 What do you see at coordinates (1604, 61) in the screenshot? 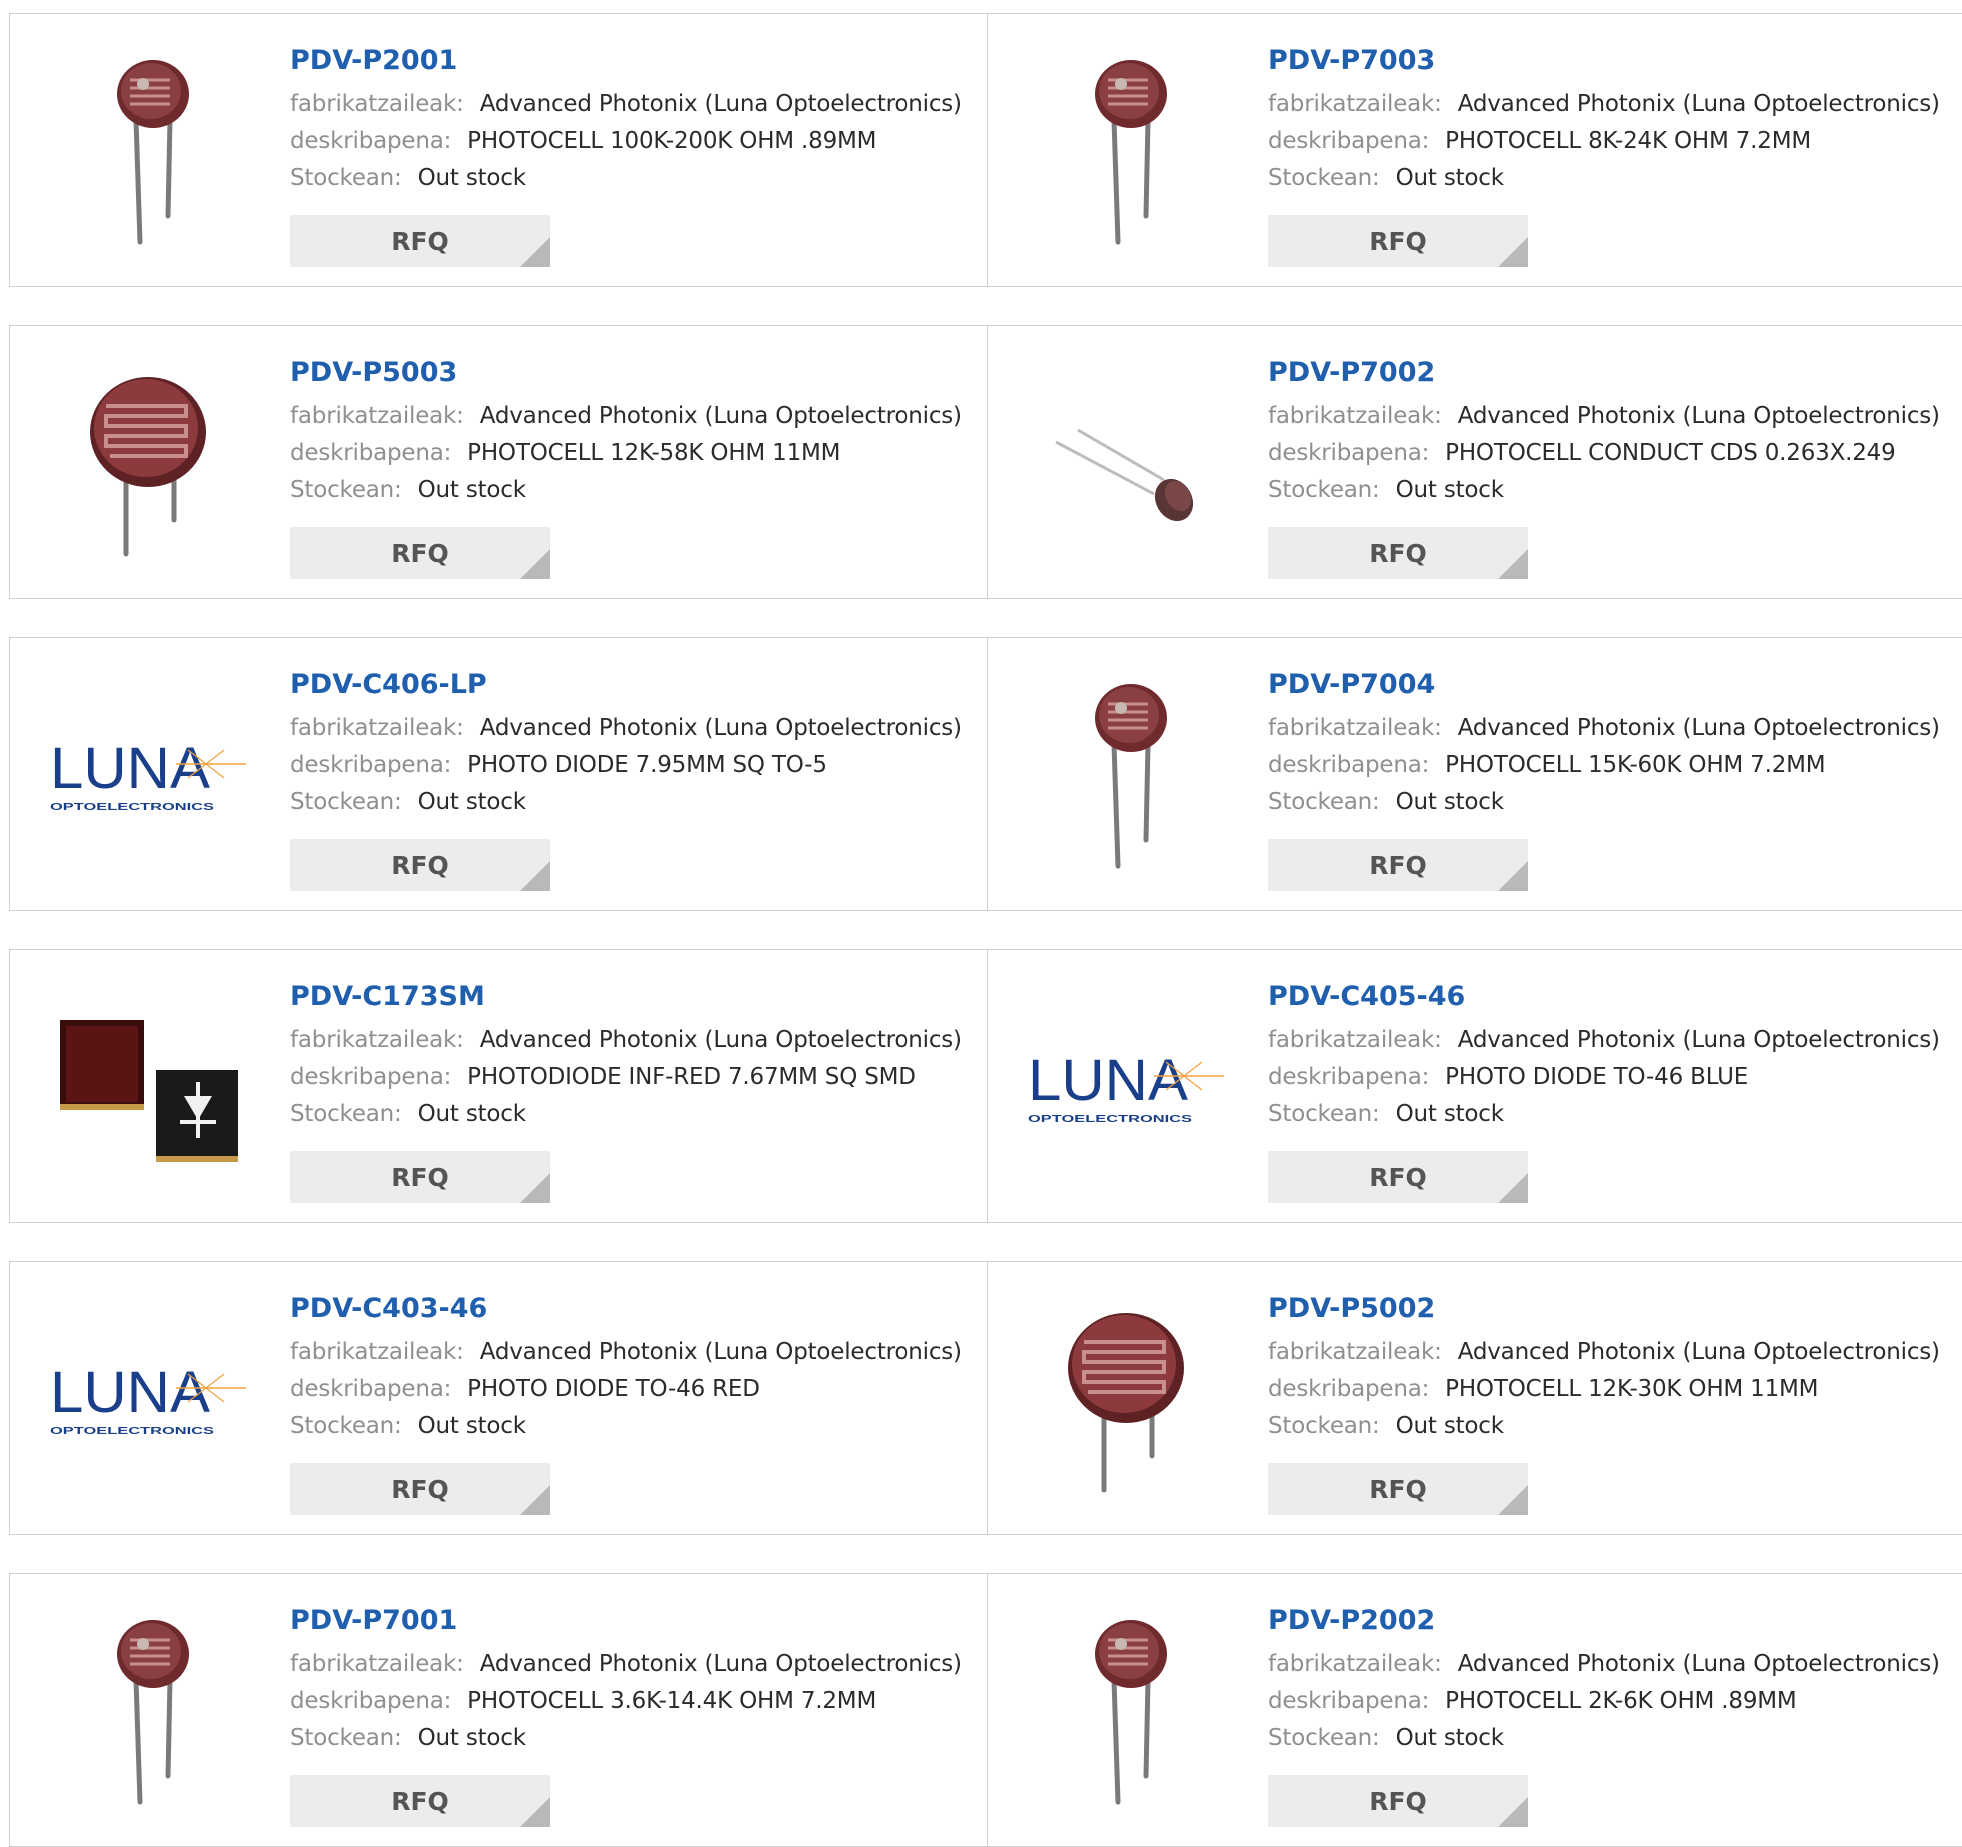
I see `product-title-link: PDV-P7003` at bounding box center [1604, 61].